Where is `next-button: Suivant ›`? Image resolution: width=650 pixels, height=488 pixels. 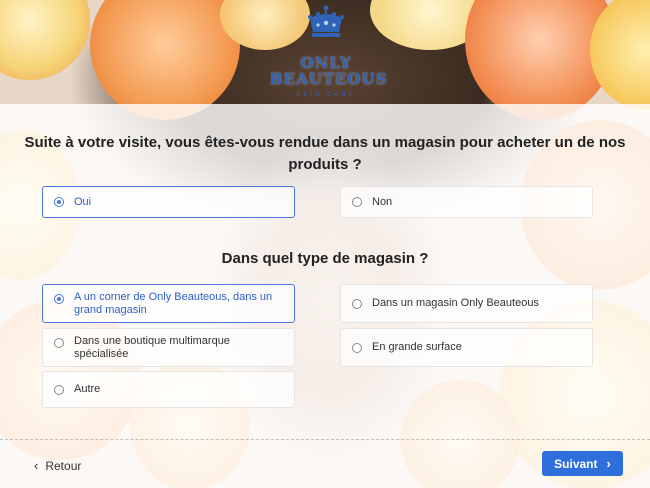 next-button: Suivant › is located at coordinates (582, 463).